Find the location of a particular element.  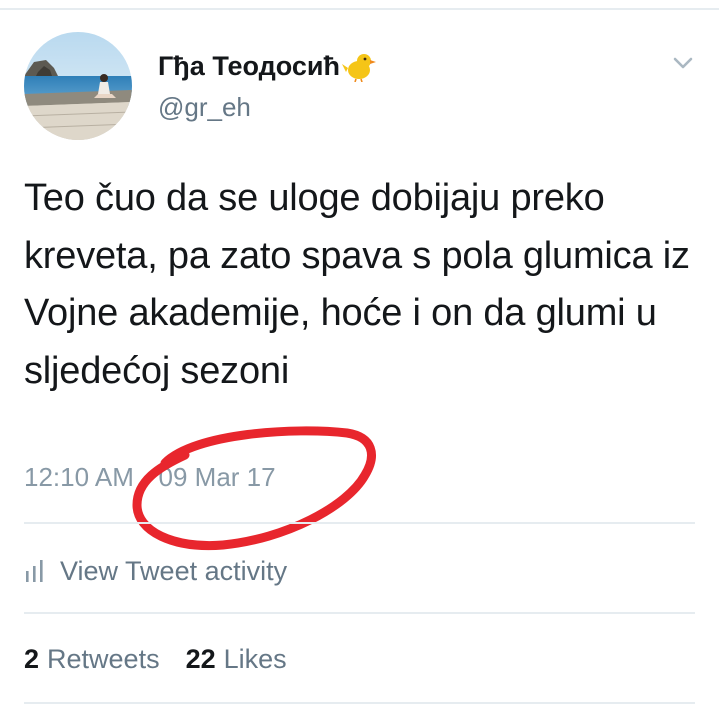

retweets-label: Retweets is located at coordinates (103, 658).